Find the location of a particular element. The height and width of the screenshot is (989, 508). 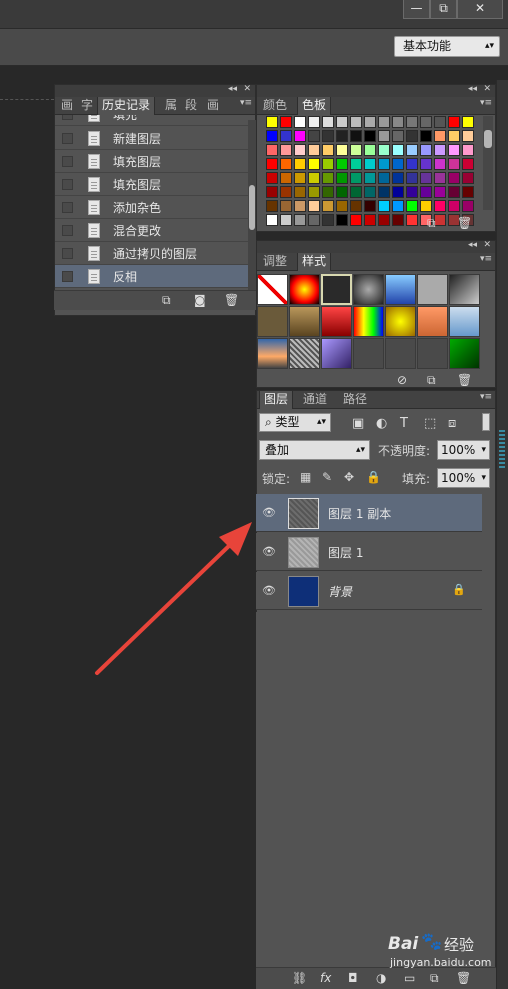

type-filter-icon: T is located at coordinates (404, 423).